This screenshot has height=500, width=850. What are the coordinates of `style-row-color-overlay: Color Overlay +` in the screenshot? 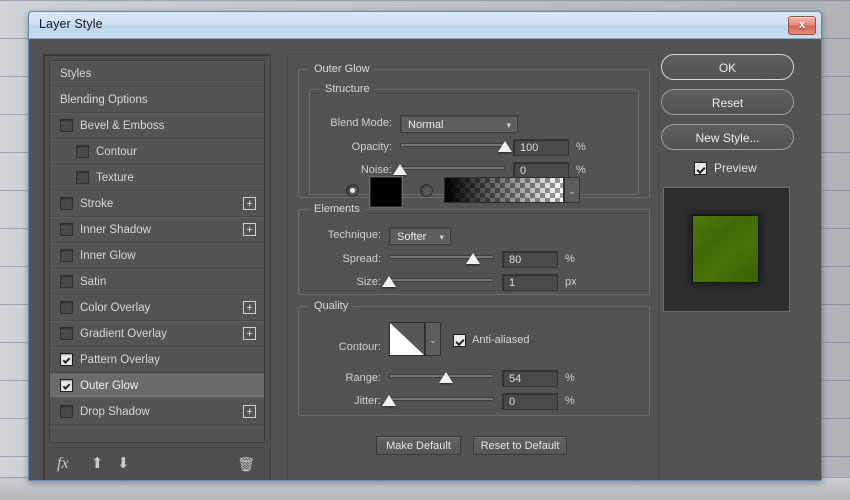 It's located at (157, 308).